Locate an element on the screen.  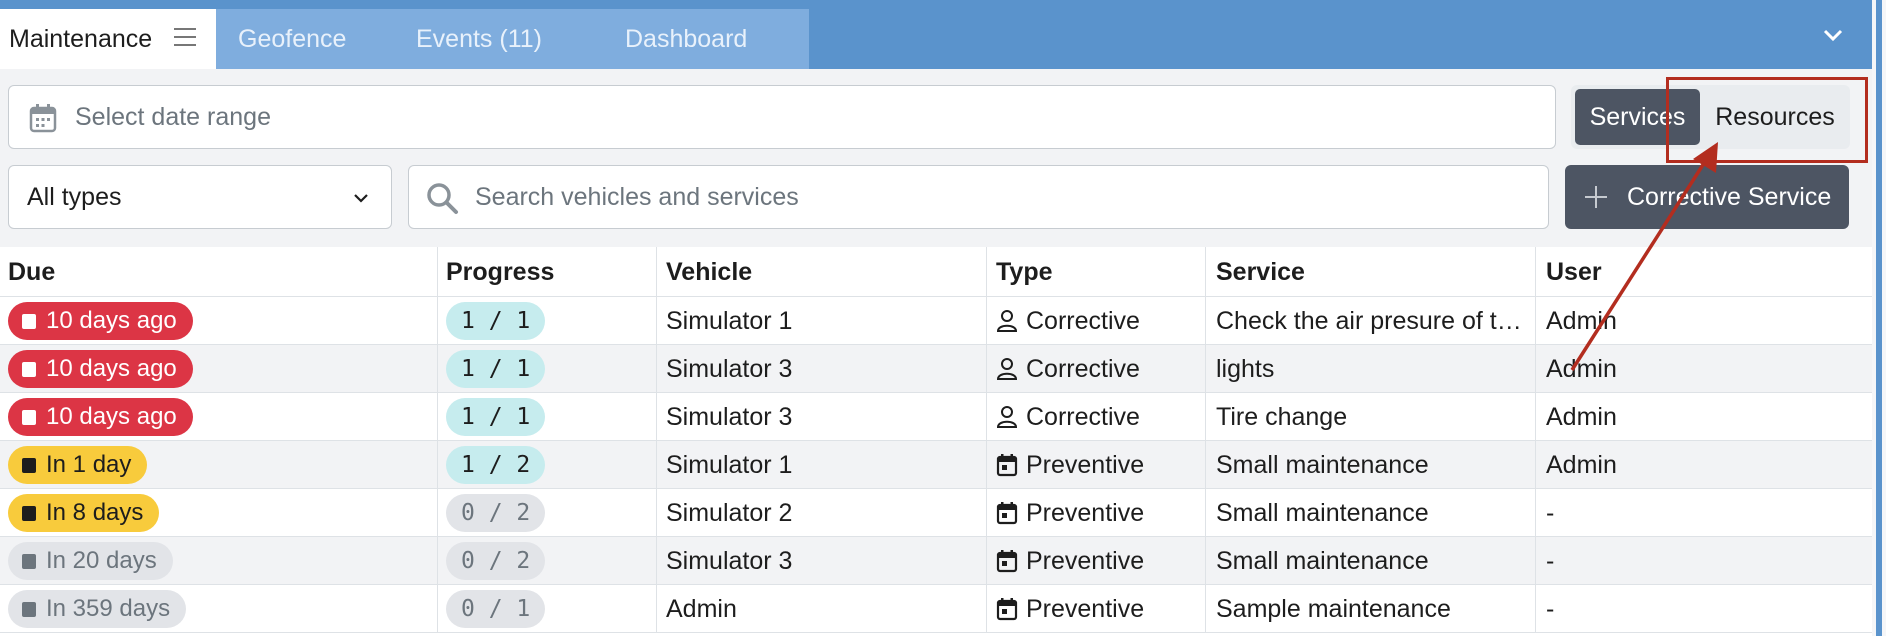
tab-events: Events (11) is located at coordinates (493, 39).